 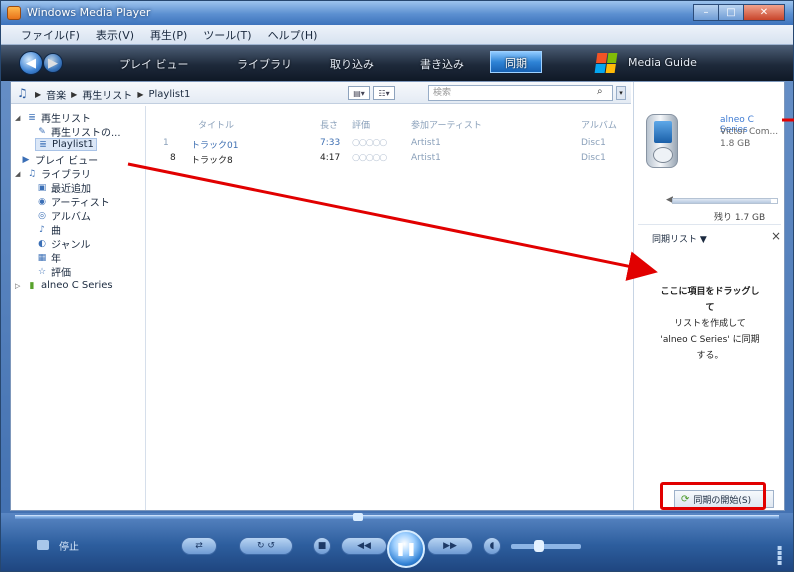 What do you see at coordinates (50, 35) in the screenshot?
I see `menu-file: ファイル(F)` at bounding box center [50, 35].